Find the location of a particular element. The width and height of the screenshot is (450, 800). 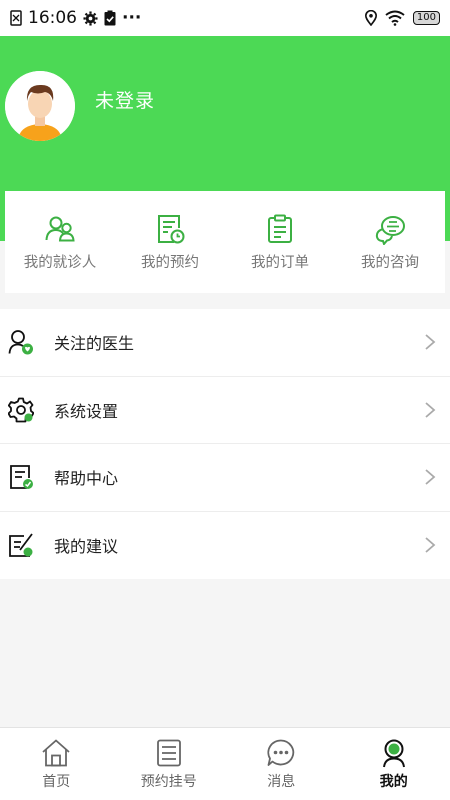

quick-my-appointments: 我的预约 is located at coordinates (170, 242).